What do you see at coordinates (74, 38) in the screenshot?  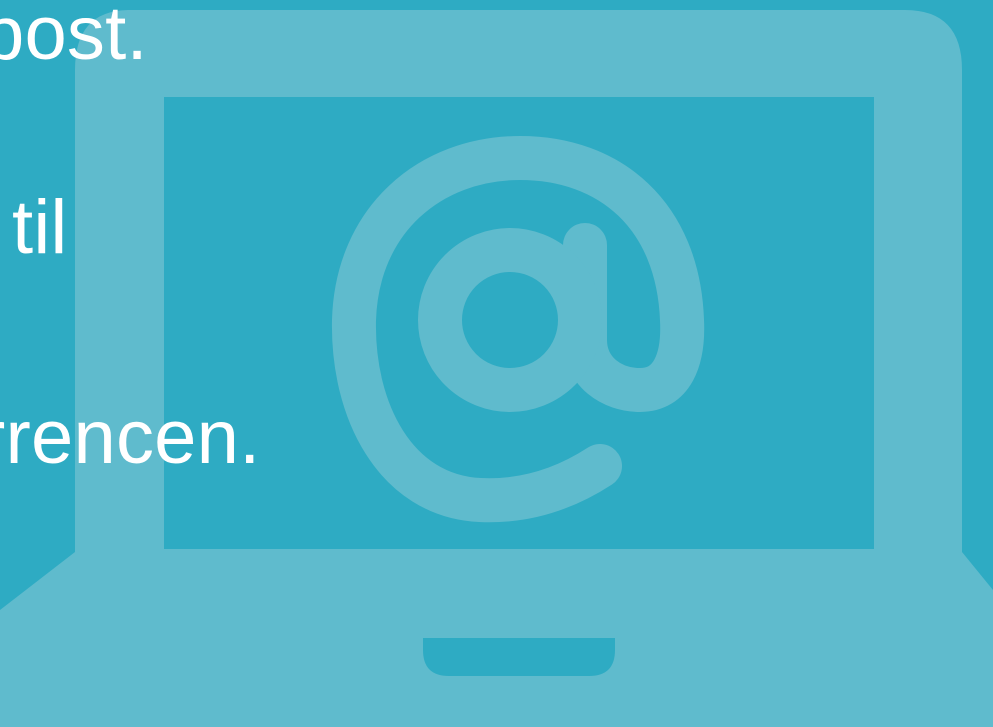 I see `slide-text-line-1: post.` at bounding box center [74, 38].